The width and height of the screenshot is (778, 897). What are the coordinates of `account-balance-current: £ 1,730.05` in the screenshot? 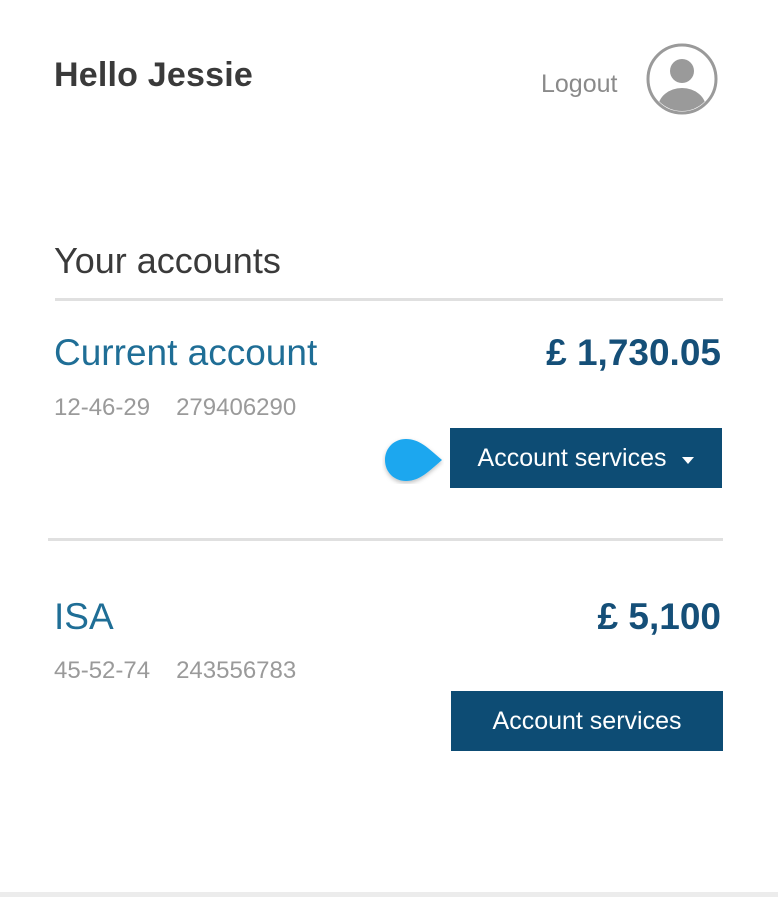 It's located at (633, 352).